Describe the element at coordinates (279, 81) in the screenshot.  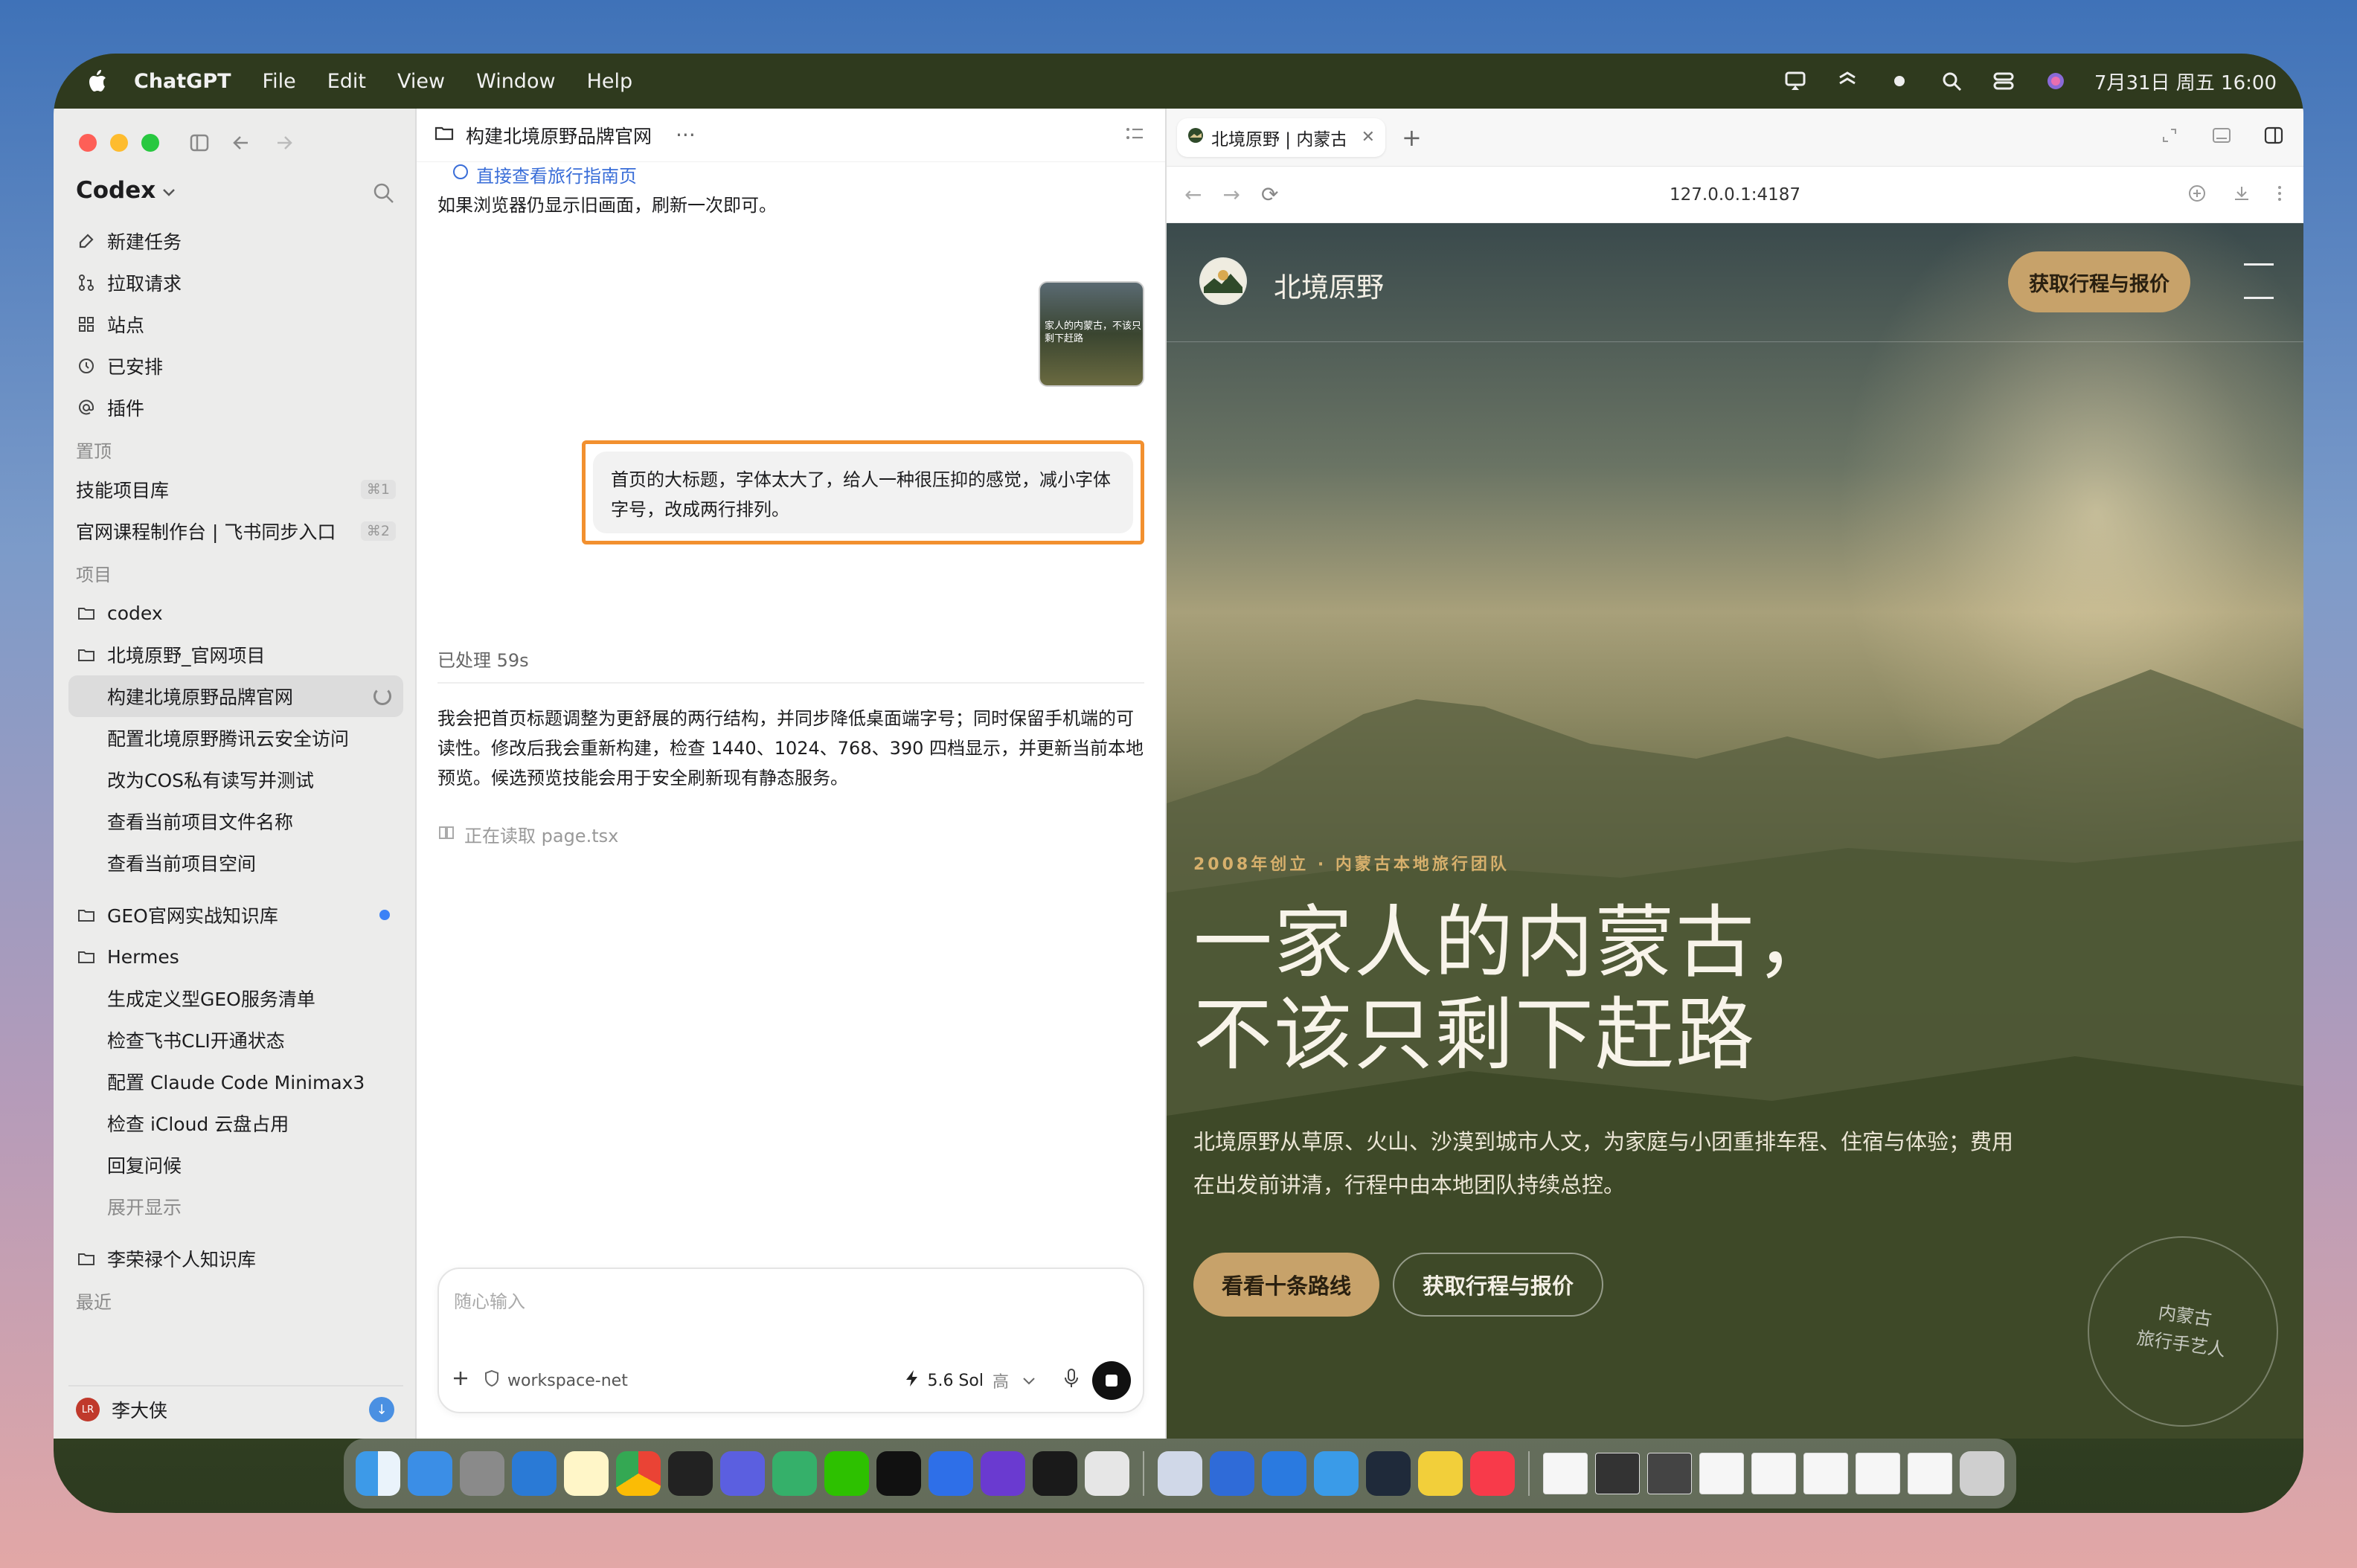
I see `menu-file: File` at that location.